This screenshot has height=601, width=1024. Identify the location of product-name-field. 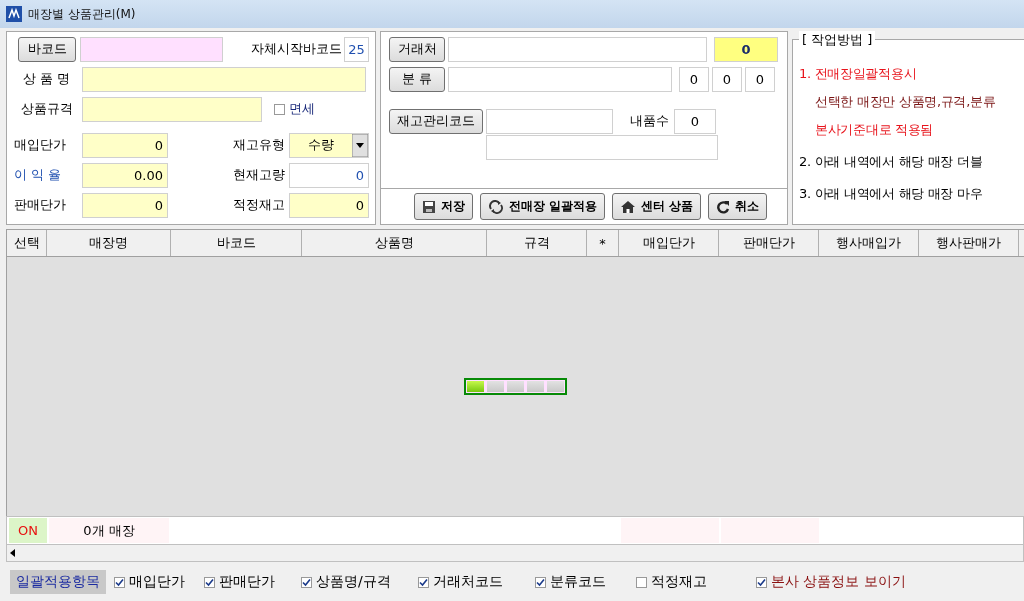
(224, 79).